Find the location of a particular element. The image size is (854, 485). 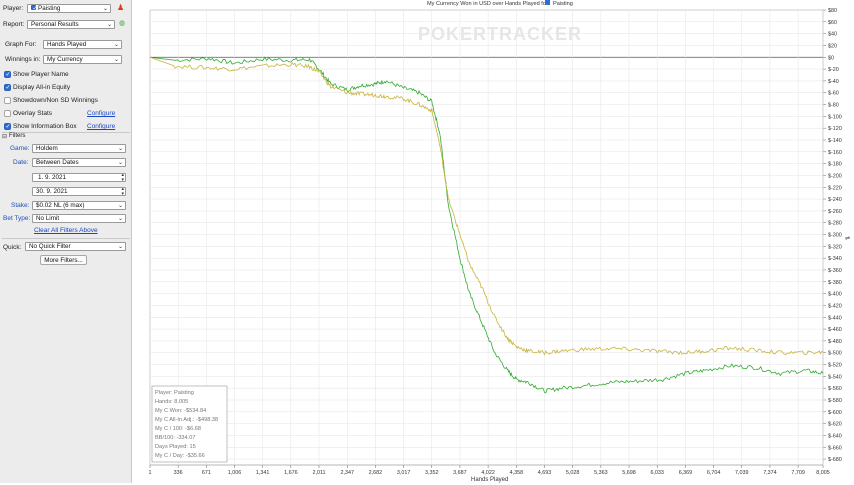

showdown-winnings-label: Showdown/Non SD Winnings is located at coordinates (55, 100).